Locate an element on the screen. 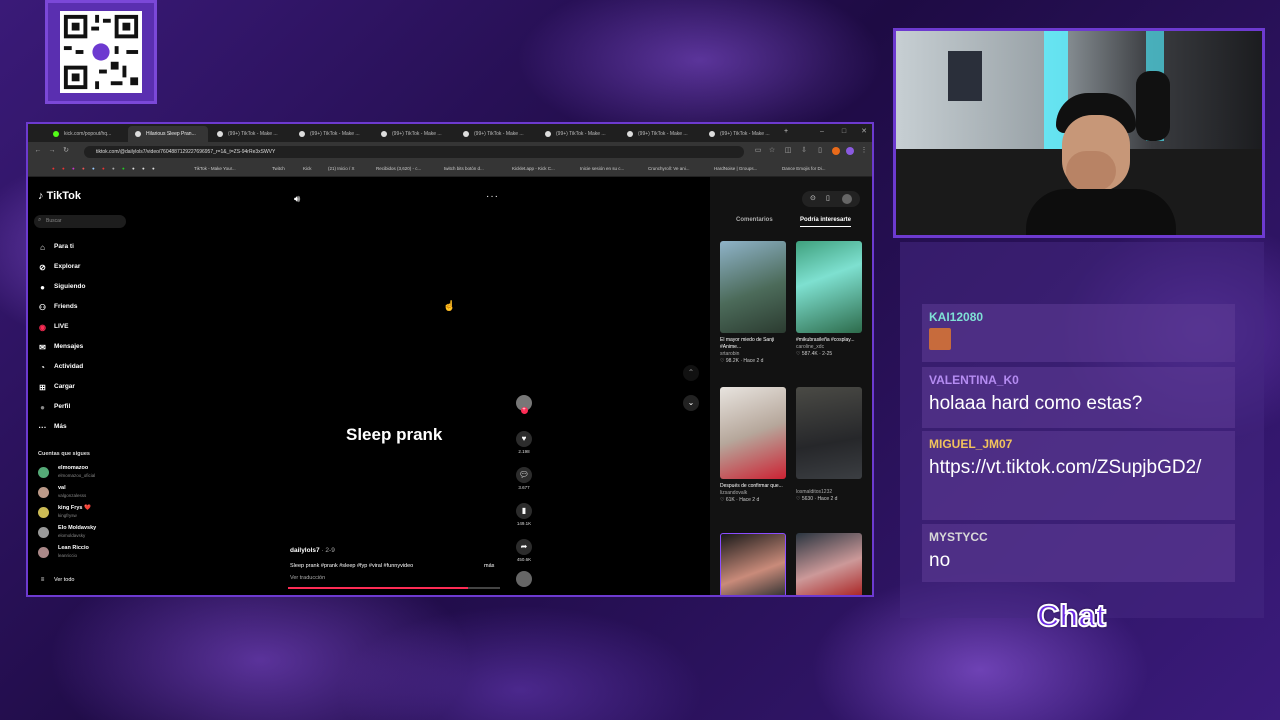  star-icon: ☆ is located at coordinates (772, 151).